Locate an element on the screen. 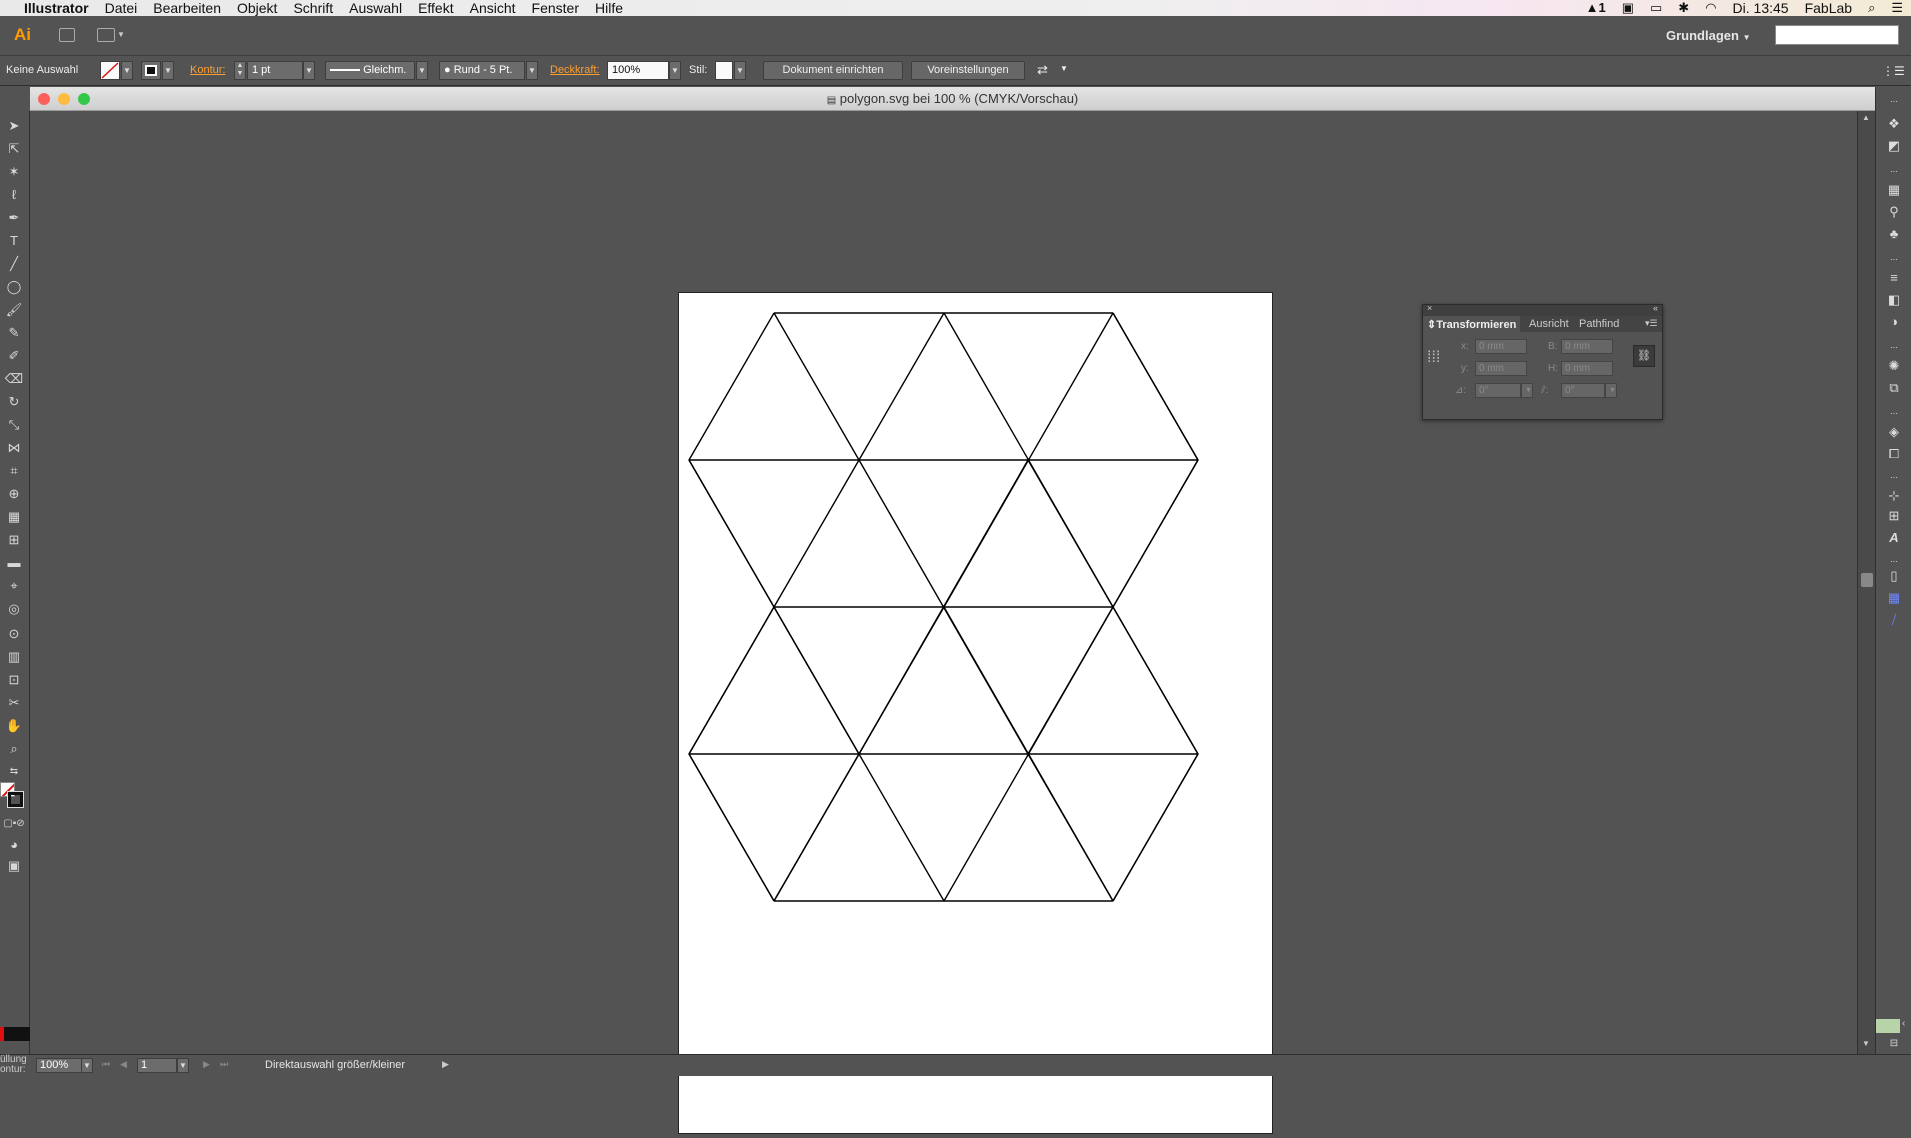  last-artboard-icon: ⏭ is located at coordinates (224, 1064).